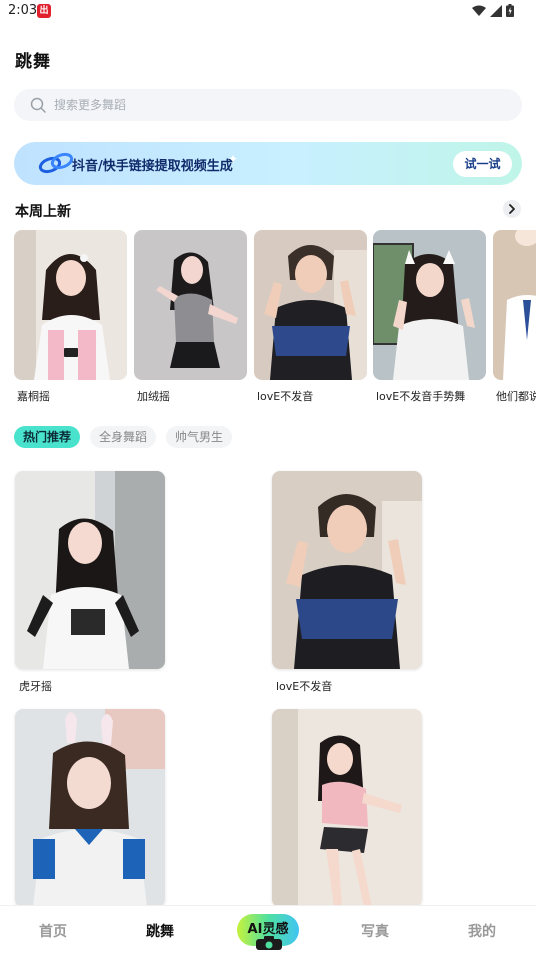 The width and height of the screenshot is (536, 953). I want to click on dance-grid-label: lovE不发音, so click(304, 686).